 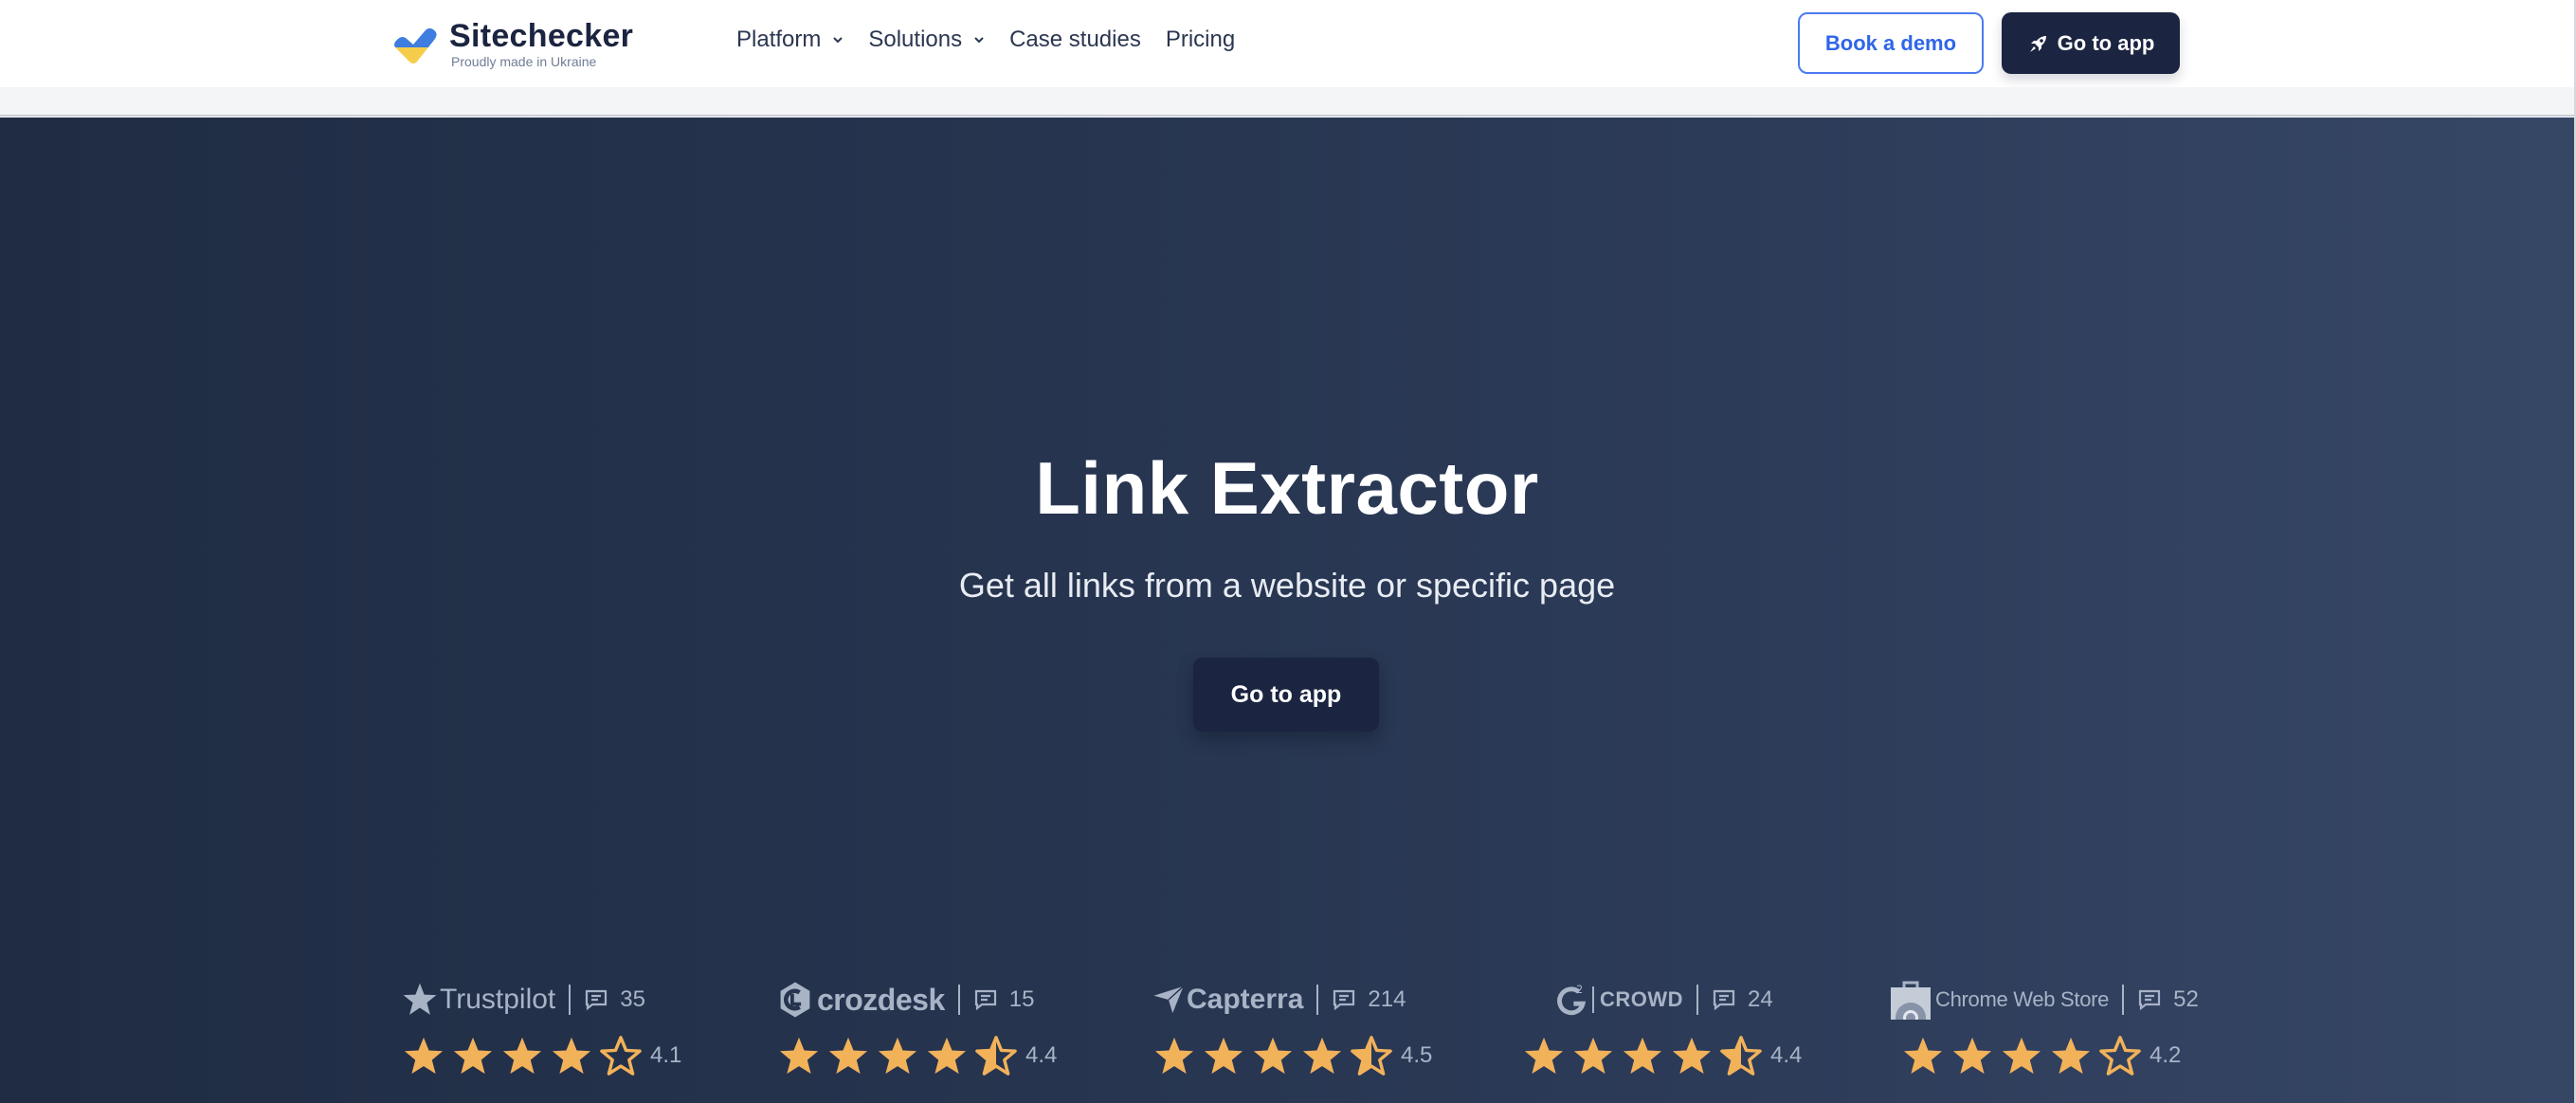 I want to click on review-count-value: 35, so click(x=632, y=999).